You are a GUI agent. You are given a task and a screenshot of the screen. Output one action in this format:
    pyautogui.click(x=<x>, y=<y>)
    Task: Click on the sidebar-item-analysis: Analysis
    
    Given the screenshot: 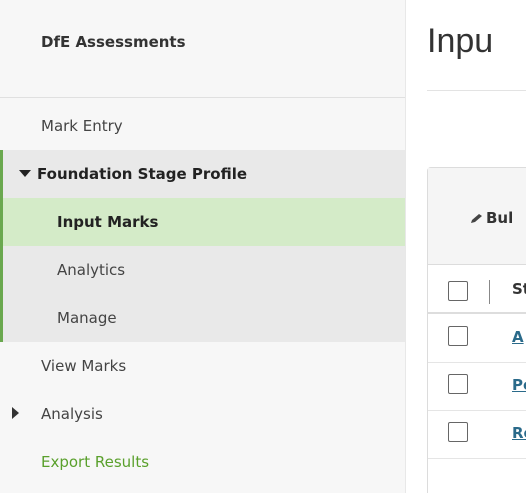 What is the action you would take?
    pyautogui.click(x=202, y=414)
    